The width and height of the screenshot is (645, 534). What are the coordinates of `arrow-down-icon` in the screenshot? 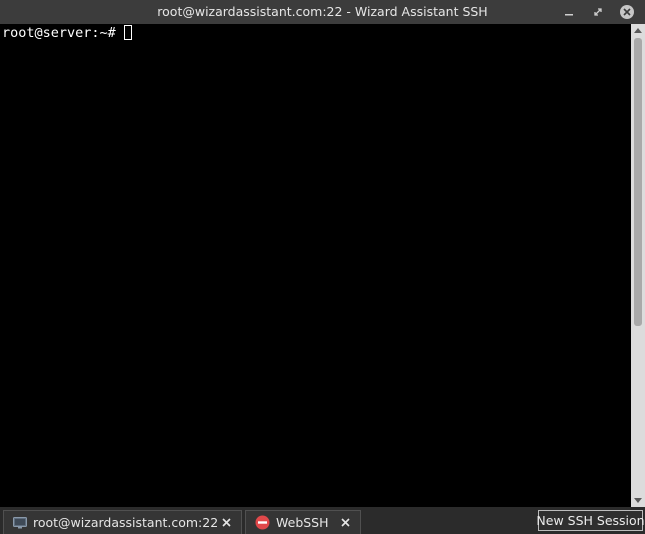 It's located at (638, 500).